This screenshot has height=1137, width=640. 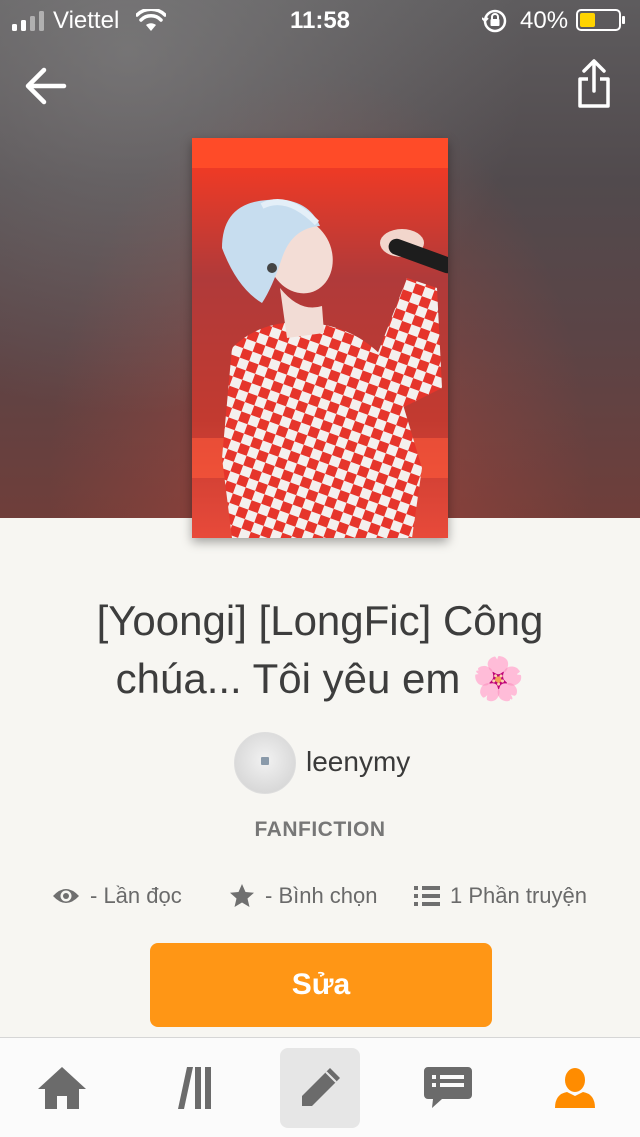 I want to click on tab-messages, so click(x=448, y=1088).